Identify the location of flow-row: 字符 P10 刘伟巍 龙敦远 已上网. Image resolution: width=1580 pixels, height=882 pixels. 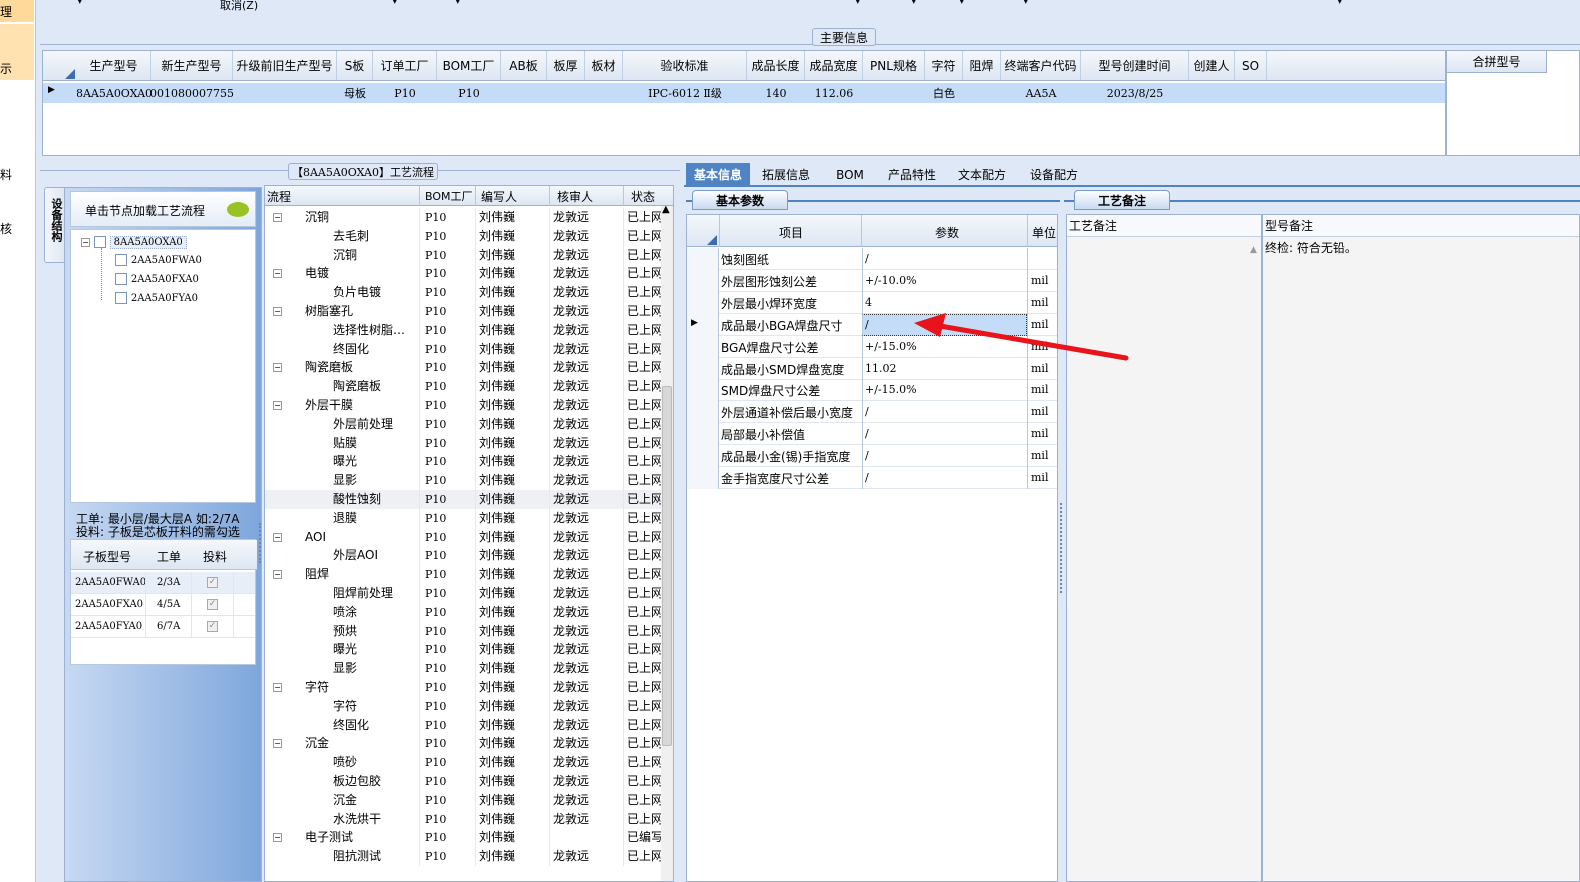
(463, 706).